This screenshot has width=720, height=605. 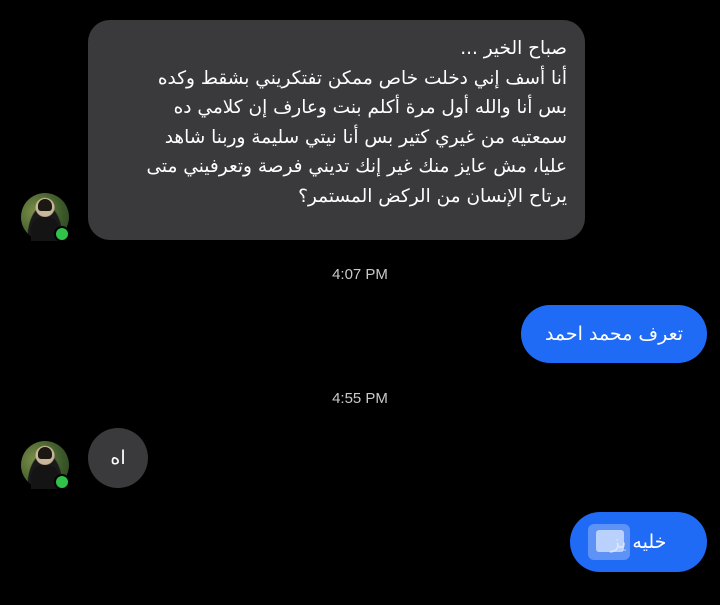 I want to click on message-timestamp: 4:07 PM, so click(x=360, y=274).